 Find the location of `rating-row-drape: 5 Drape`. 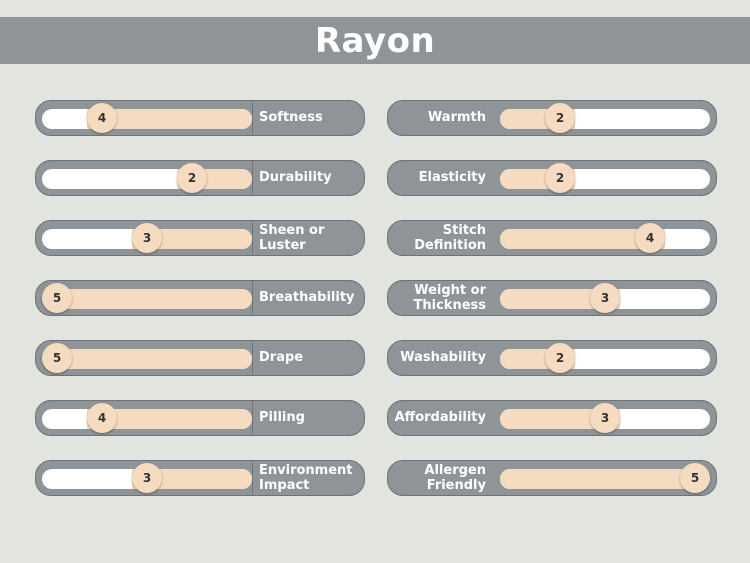

rating-row-drape: 5 Drape is located at coordinates (200, 358).